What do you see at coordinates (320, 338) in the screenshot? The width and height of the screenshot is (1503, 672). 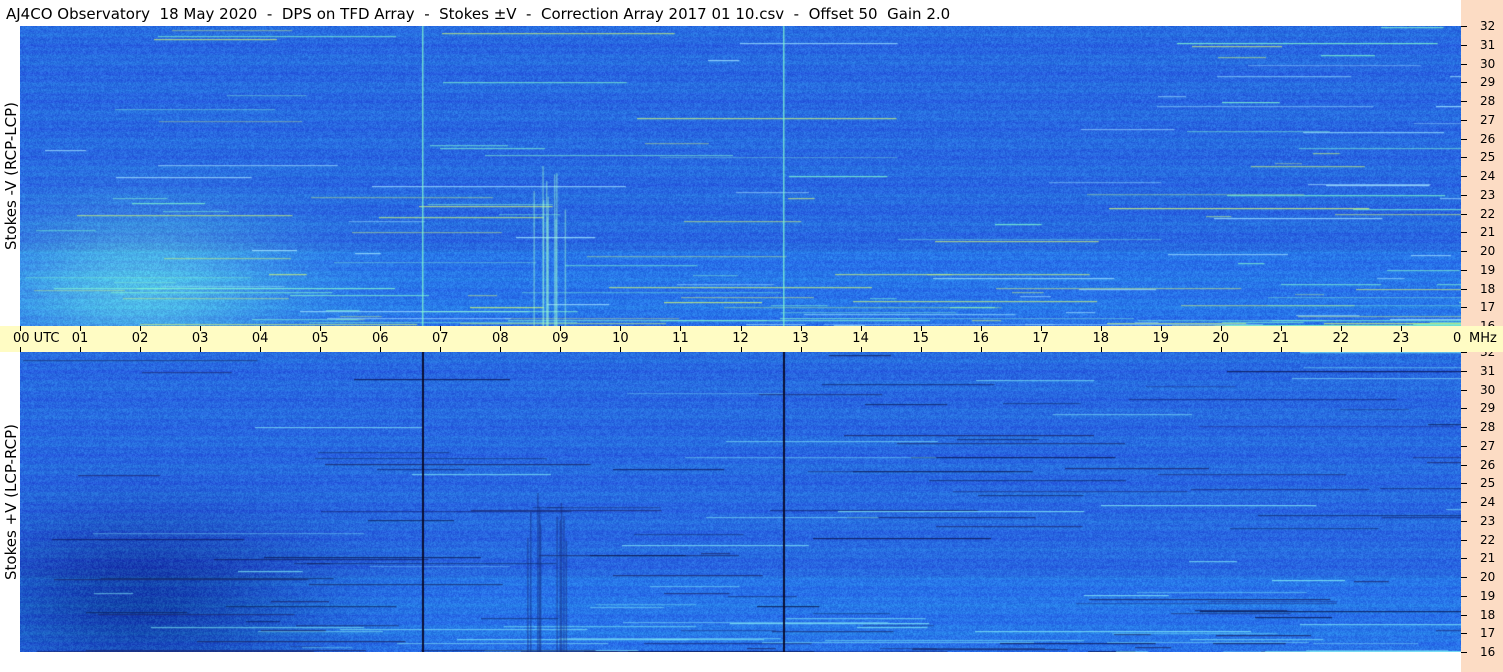 I see `time-tick-label: 05` at bounding box center [320, 338].